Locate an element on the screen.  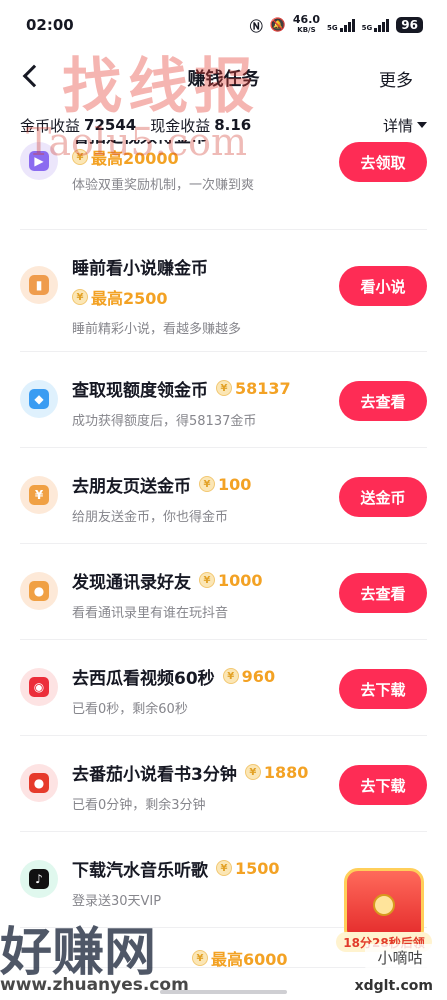
watermark-small: 小嘀咕 is located at coordinates (400, 957).